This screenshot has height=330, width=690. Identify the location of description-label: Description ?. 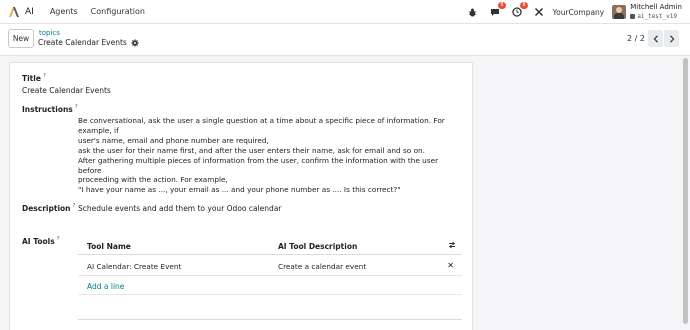
(49, 208).